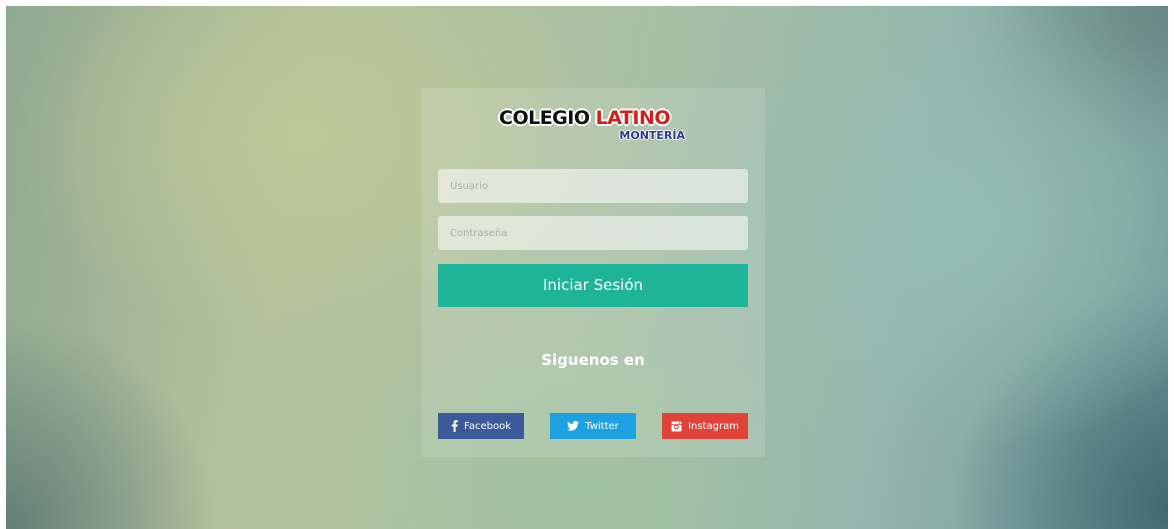 The width and height of the screenshot is (1174, 529). What do you see at coordinates (573, 426) in the screenshot?
I see `twitter-icon` at bounding box center [573, 426].